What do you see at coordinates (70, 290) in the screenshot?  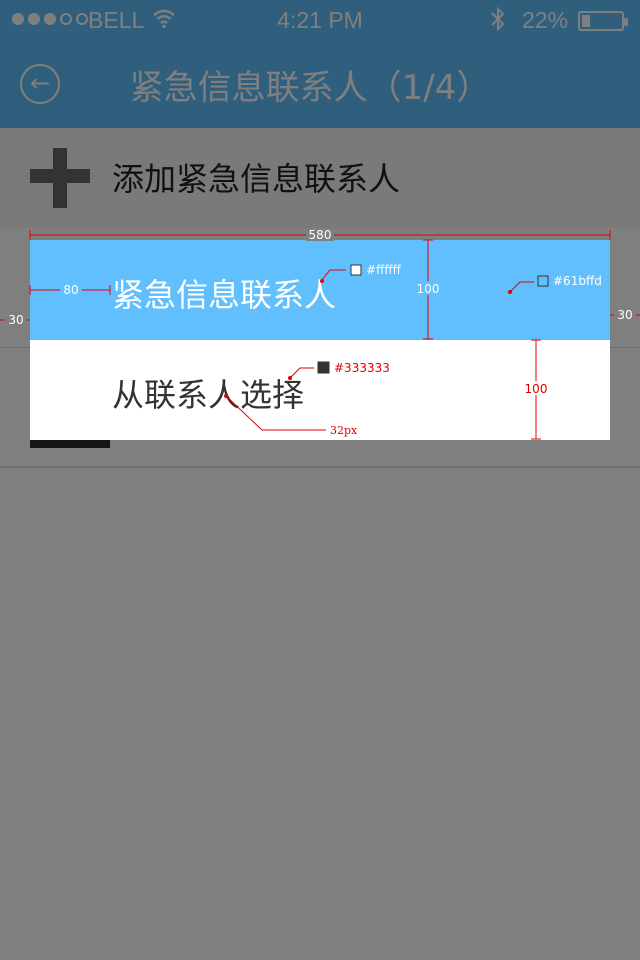 I see `indent-label: 80` at bounding box center [70, 290].